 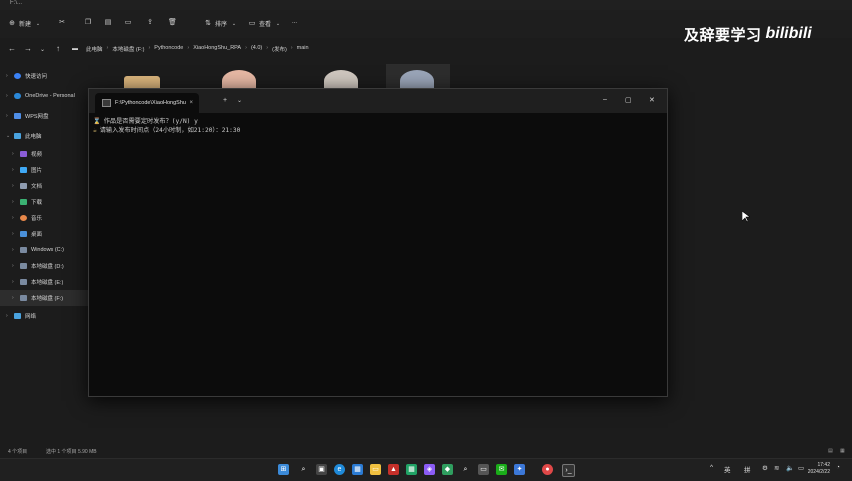 I want to click on new-tab-button: +, so click(x=225, y=100).